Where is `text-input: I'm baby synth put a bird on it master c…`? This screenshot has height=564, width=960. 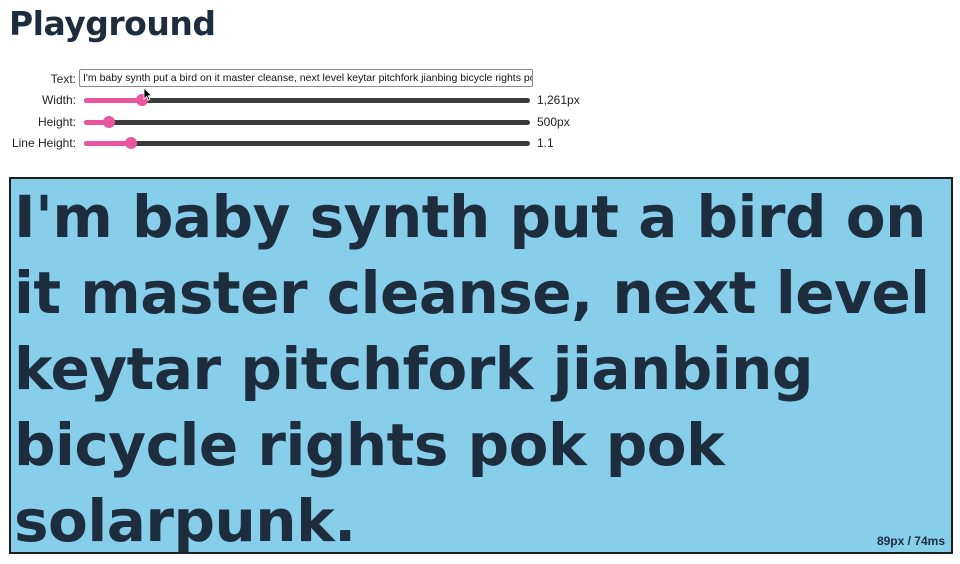 text-input: I'm baby synth put a bird on it master c… is located at coordinates (306, 78).